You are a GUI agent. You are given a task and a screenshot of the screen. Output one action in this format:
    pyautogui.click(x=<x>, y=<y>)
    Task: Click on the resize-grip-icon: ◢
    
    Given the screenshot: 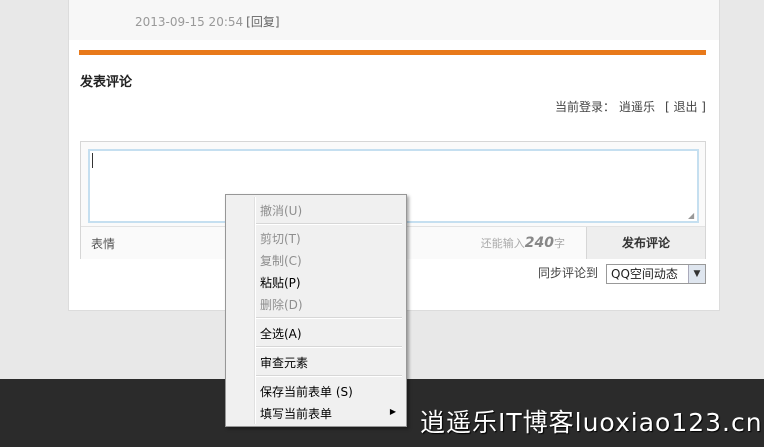 What is the action you would take?
    pyautogui.click(x=692, y=216)
    